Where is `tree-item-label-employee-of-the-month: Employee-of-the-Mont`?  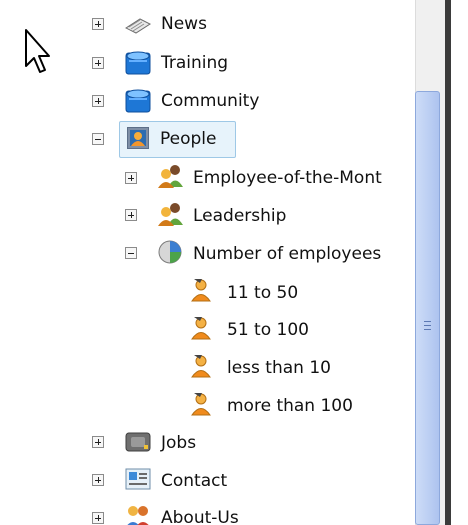
tree-item-label-employee-of-the-month: Employee-of-the-Mont is located at coordinates (287, 178).